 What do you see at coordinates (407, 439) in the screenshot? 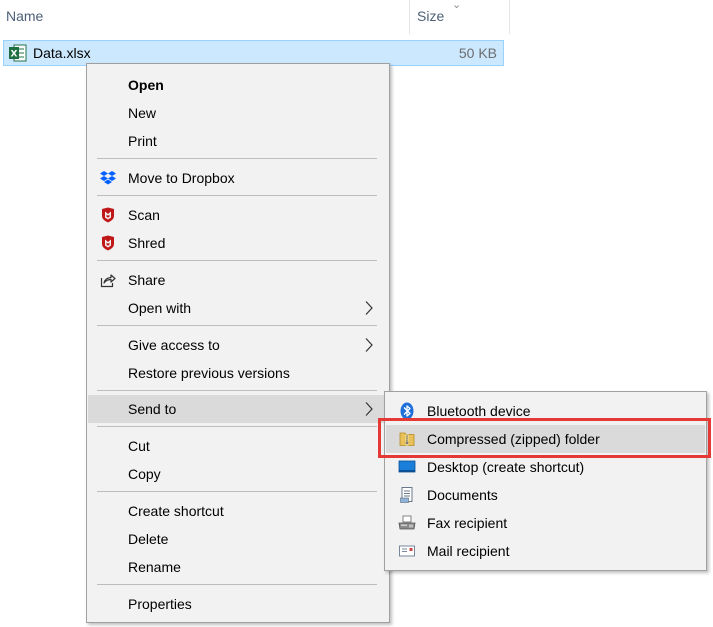
I see `zip-folder-icon` at bounding box center [407, 439].